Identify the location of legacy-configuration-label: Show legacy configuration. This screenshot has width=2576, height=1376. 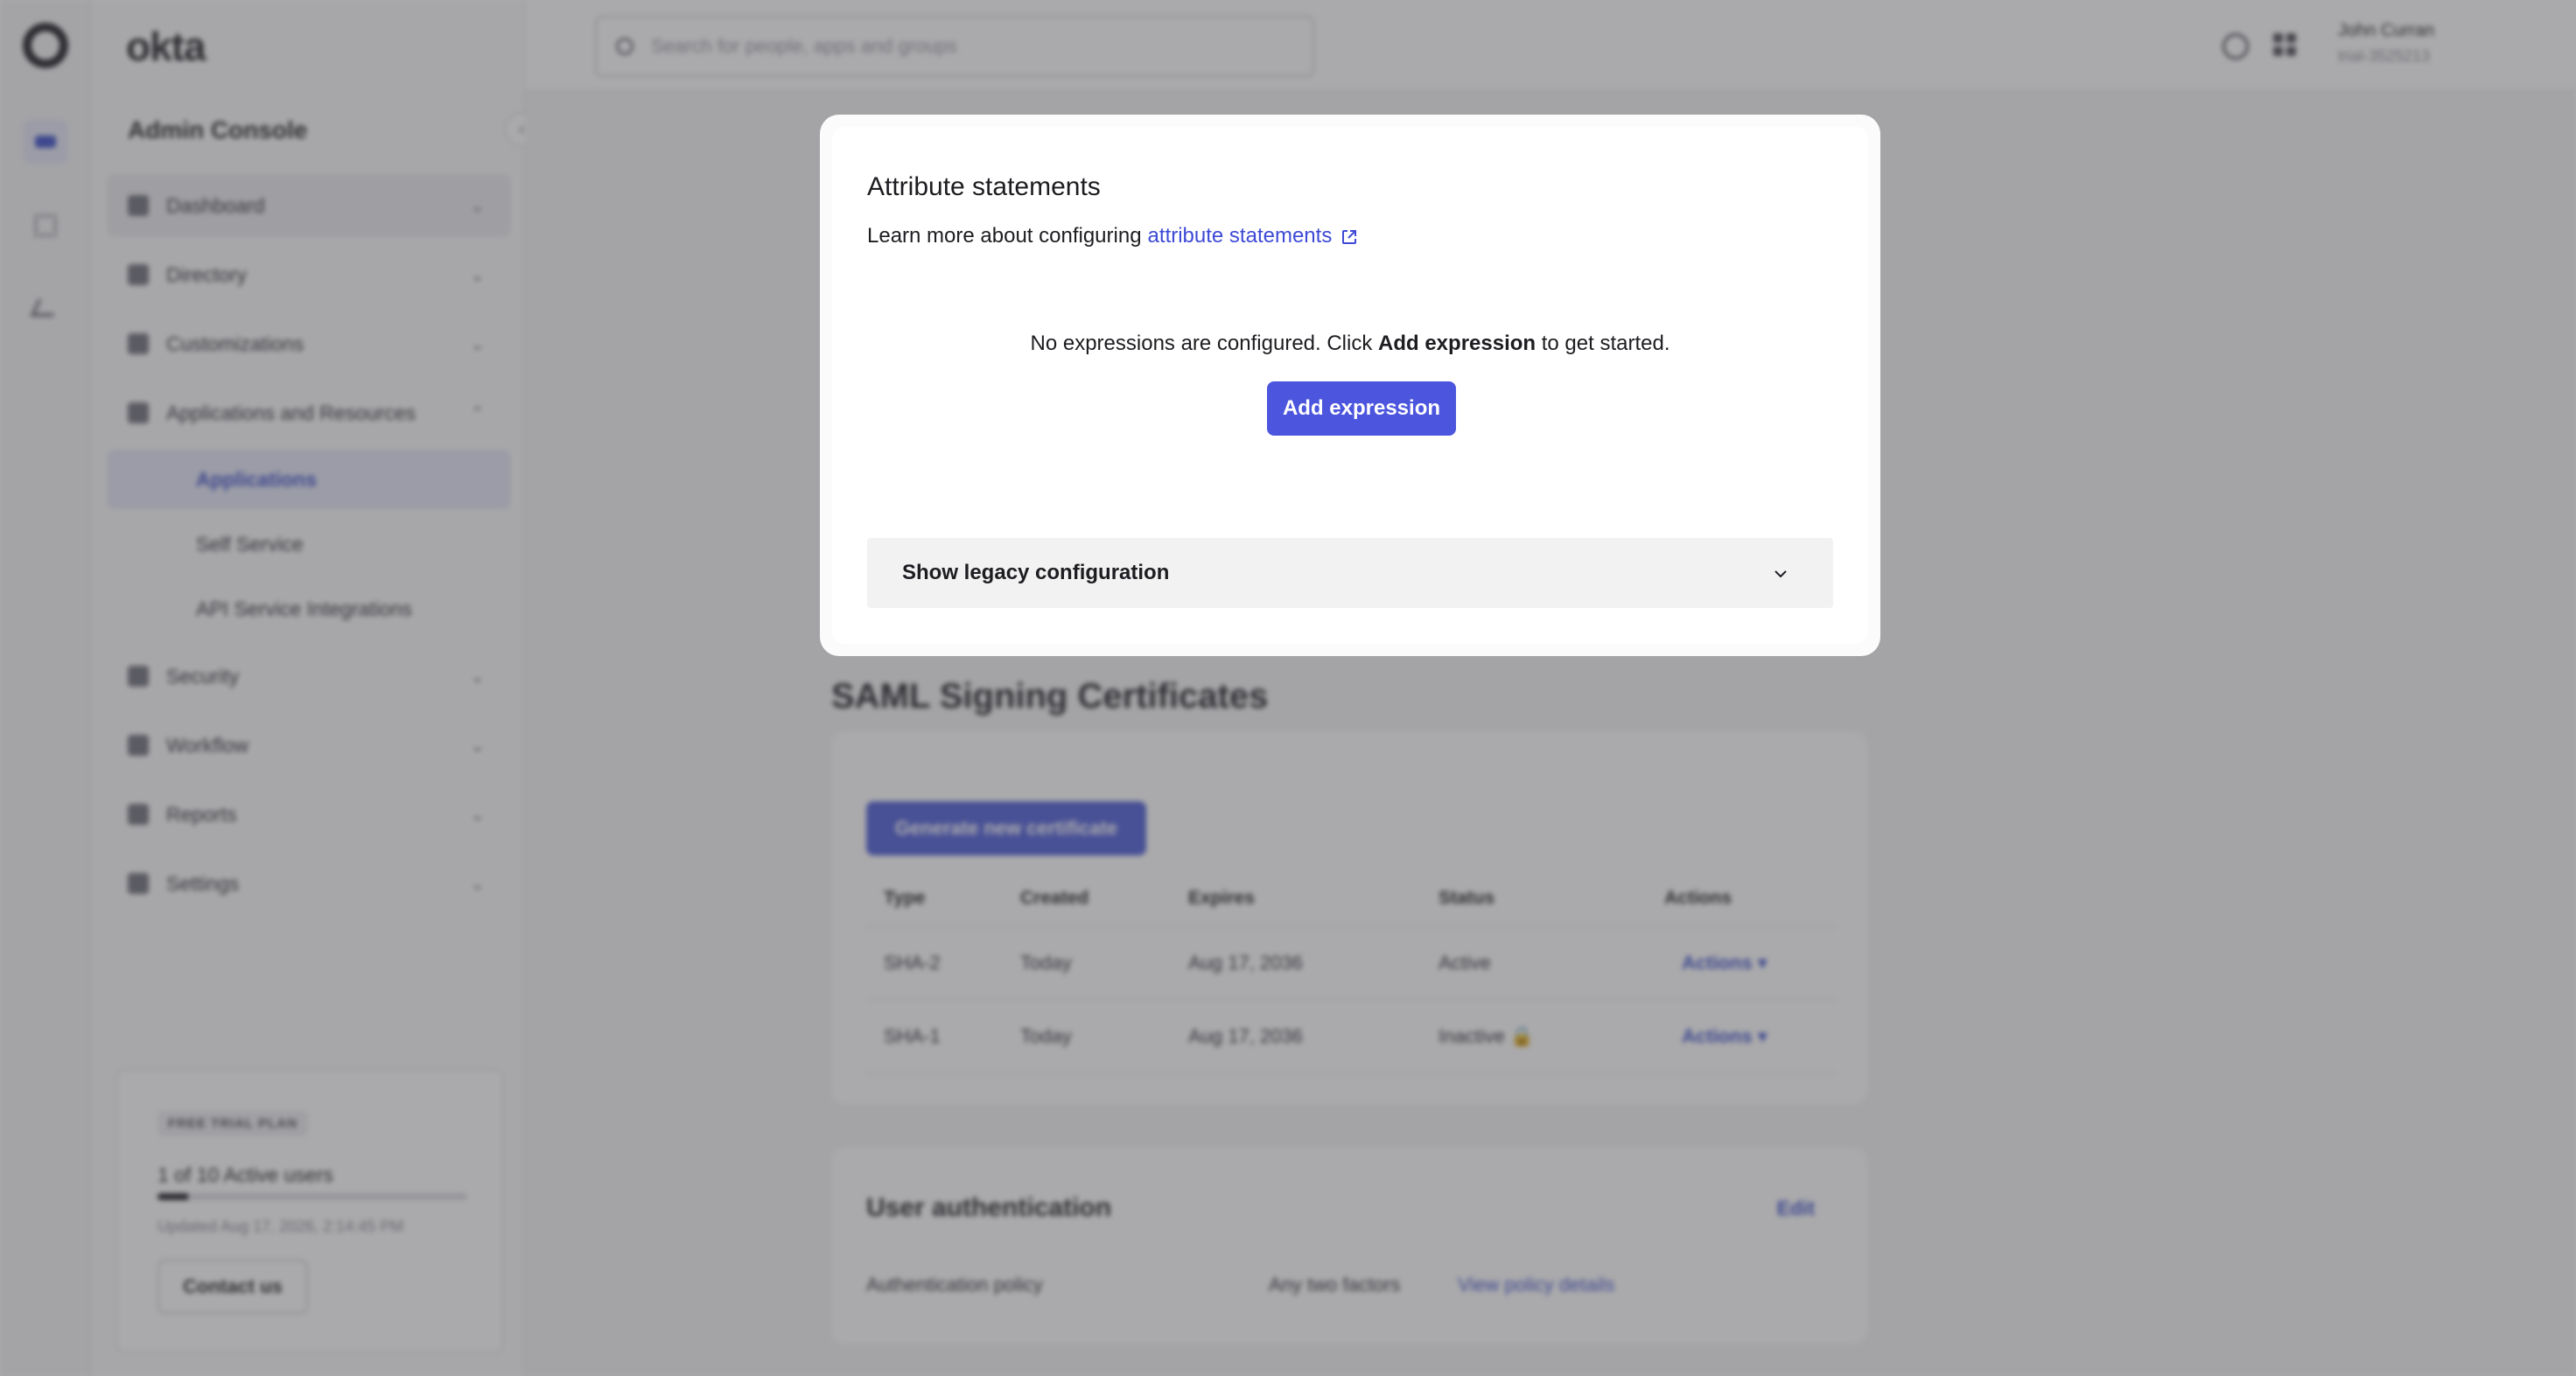
(1036, 573).